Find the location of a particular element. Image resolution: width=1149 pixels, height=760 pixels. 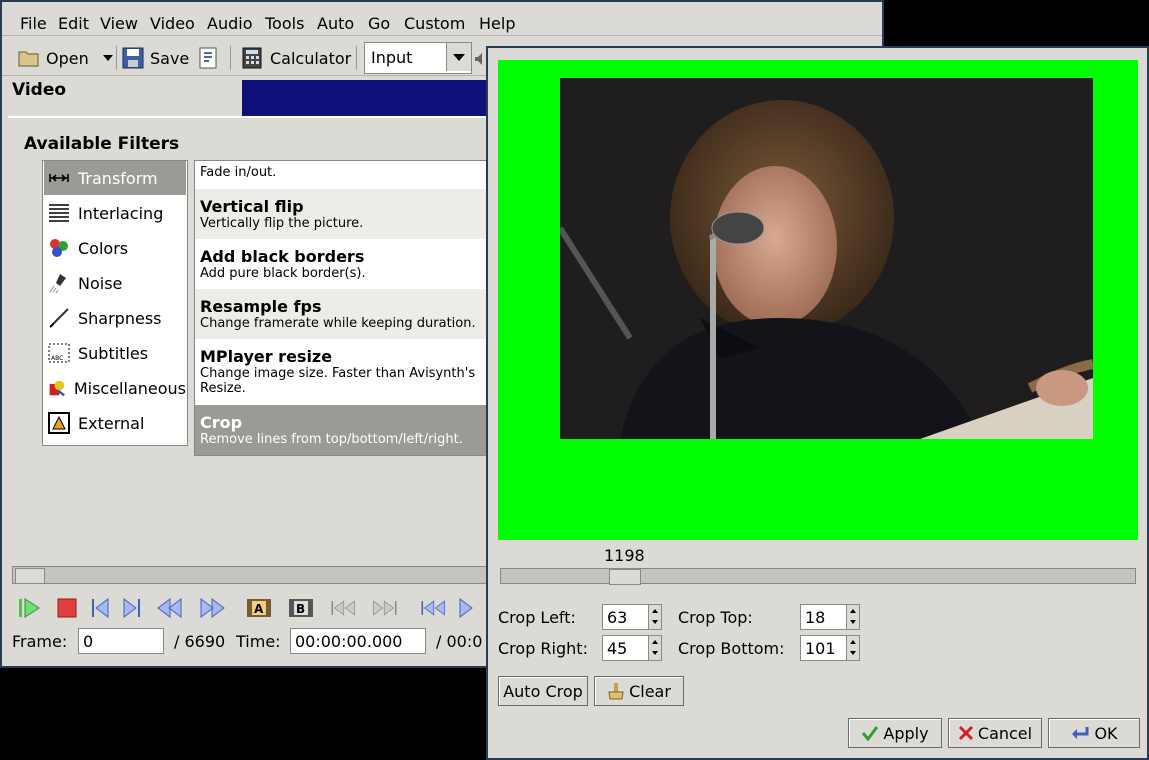

goto-end-icon is located at coordinates (471, 608).